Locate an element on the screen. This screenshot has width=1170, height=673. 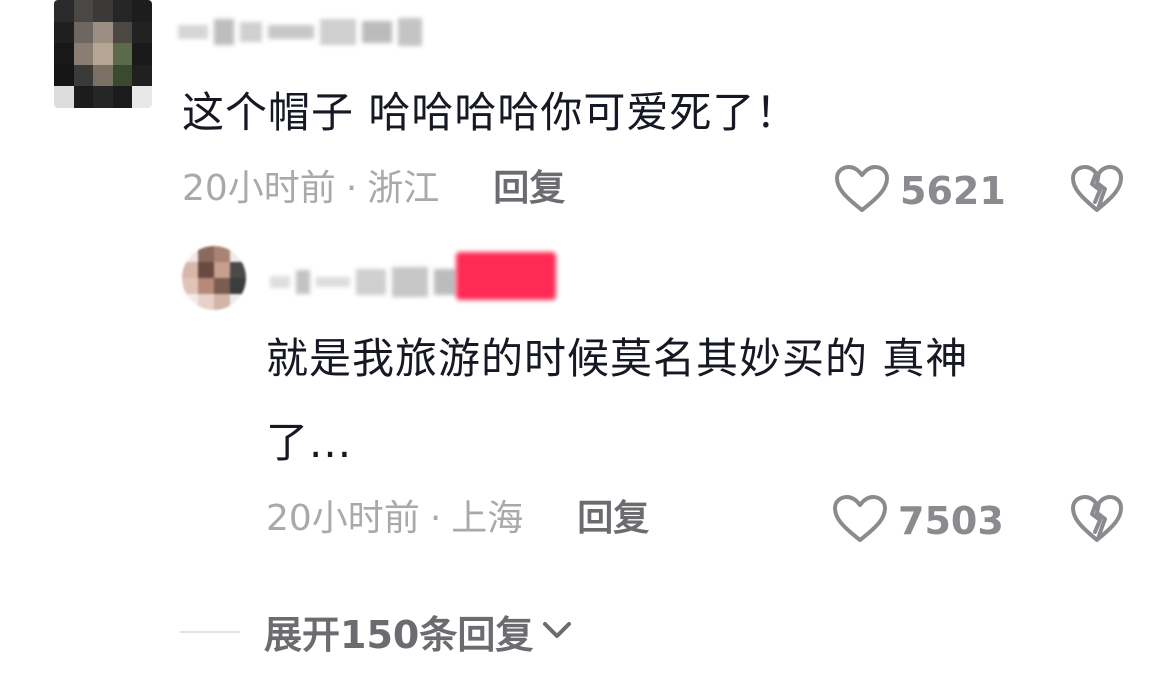
reply-time: 20小时前 is located at coordinates (343, 518).